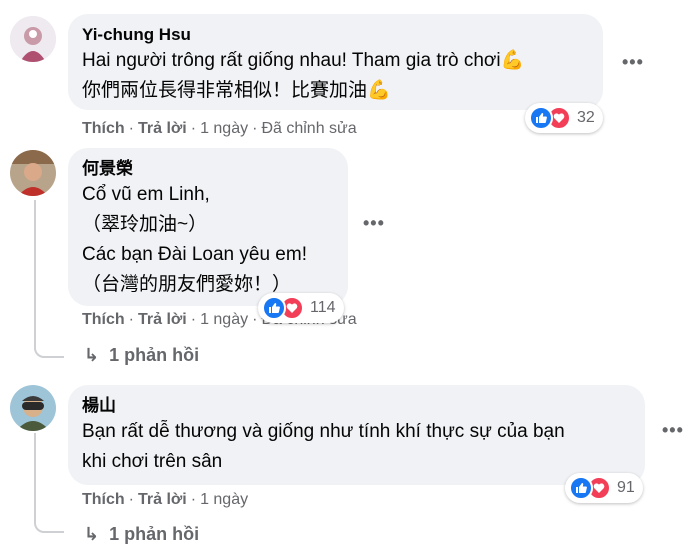 The width and height of the screenshot is (700, 553). What do you see at coordinates (152, 461) in the screenshot?
I see `comment-text: khi chơi trên sân` at bounding box center [152, 461].